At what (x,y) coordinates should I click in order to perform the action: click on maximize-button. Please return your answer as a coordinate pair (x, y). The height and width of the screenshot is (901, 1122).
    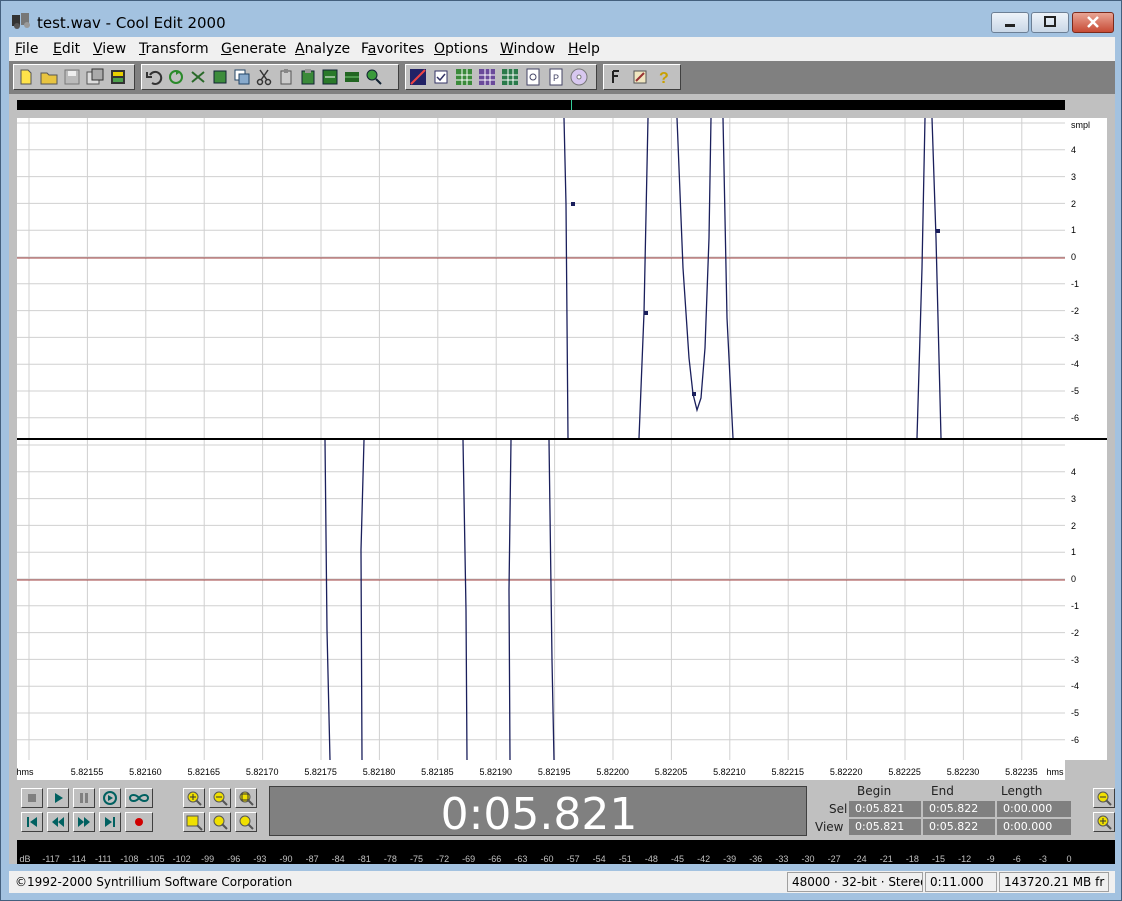
    Looking at the image, I should click on (1050, 22).